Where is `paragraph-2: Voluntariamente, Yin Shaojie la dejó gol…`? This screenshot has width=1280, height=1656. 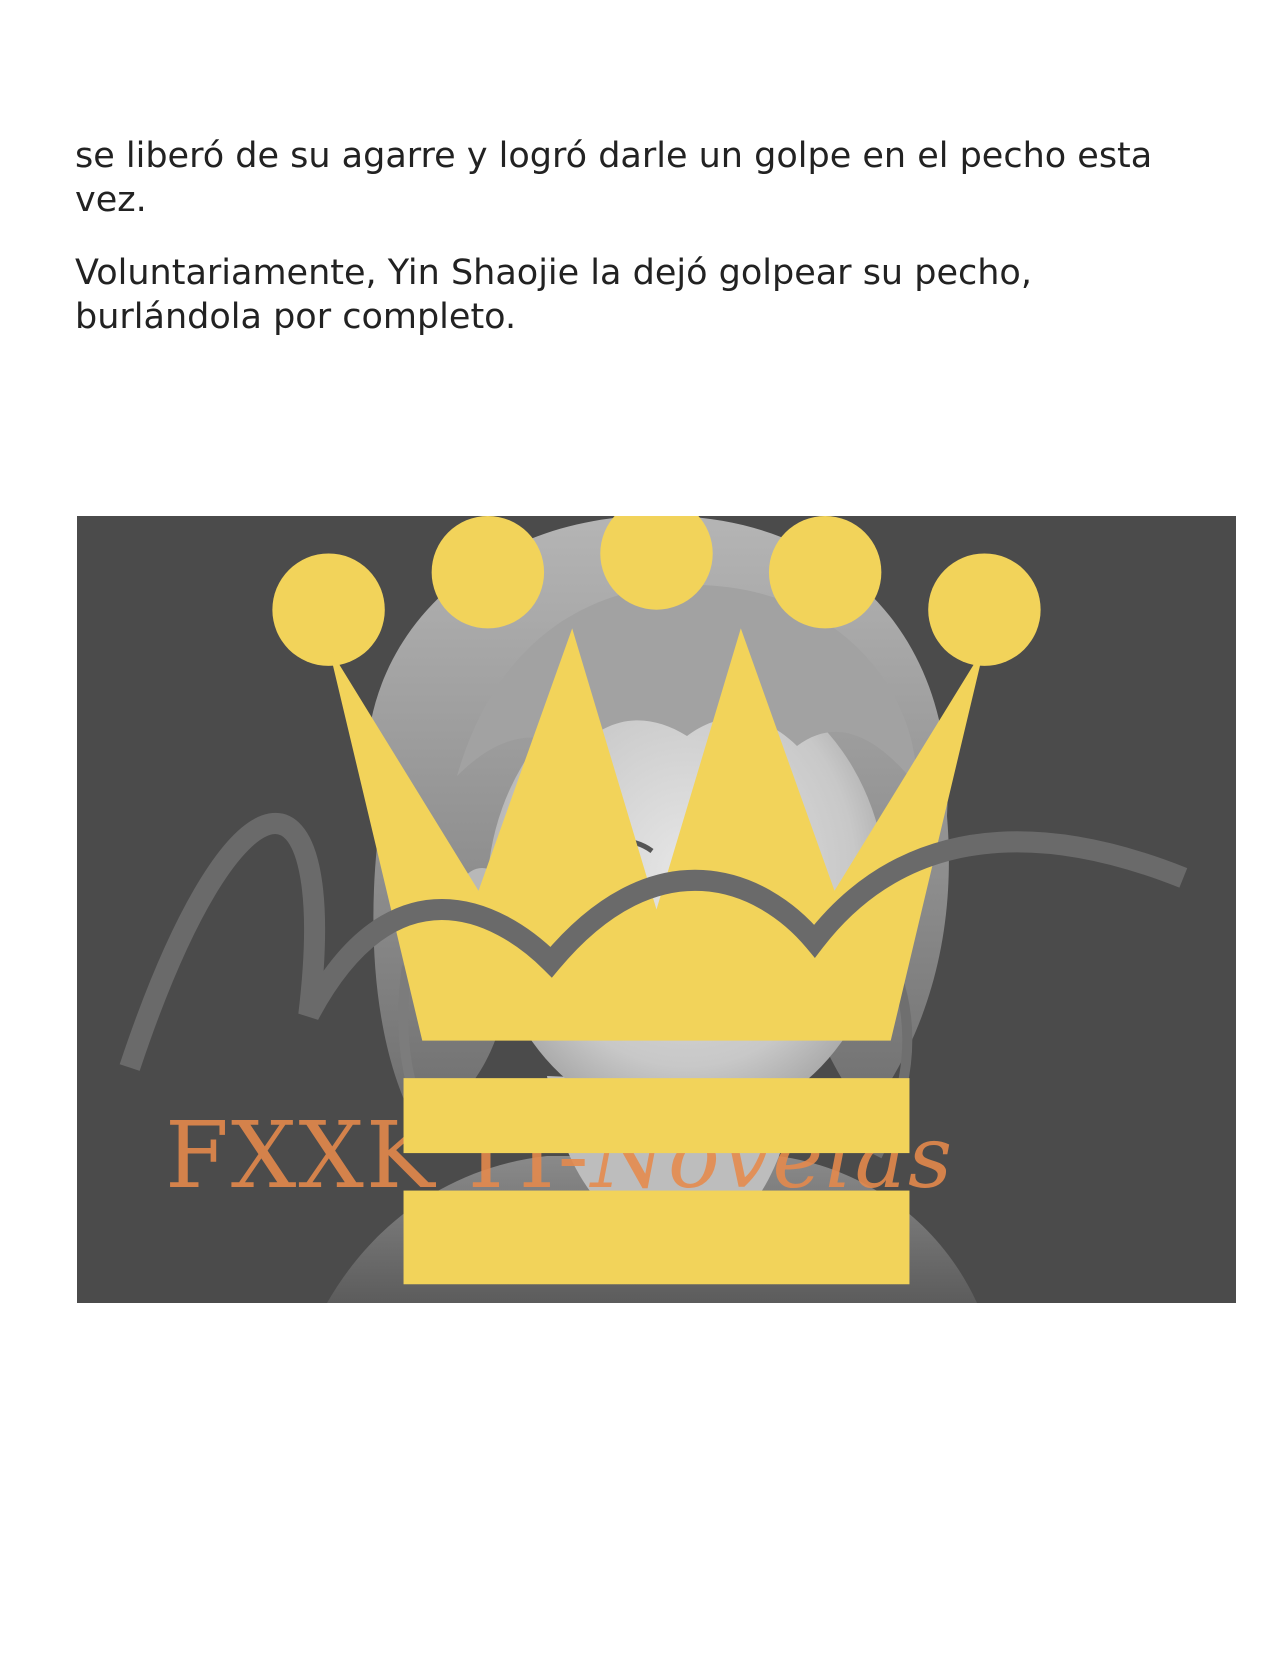
paragraph-2: Voluntariamente, Yin Shaojie la dejó gol… is located at coordinates (553, 295).